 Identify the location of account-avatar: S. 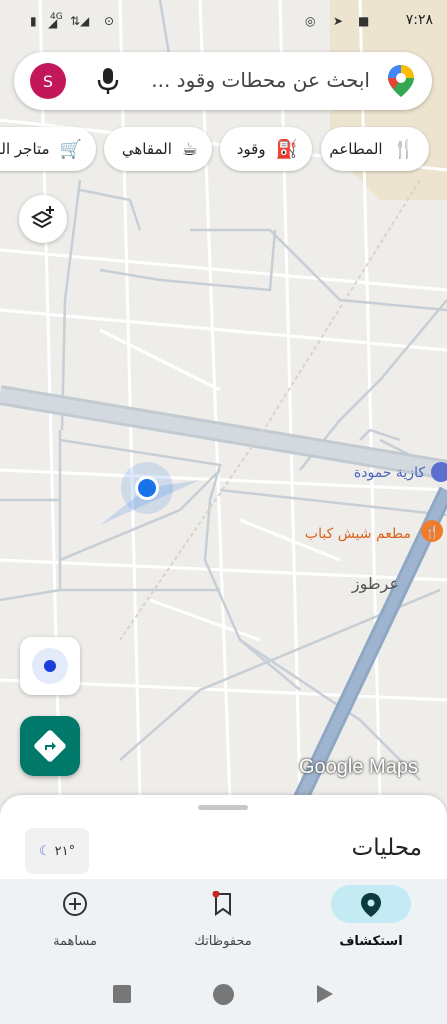
(48, 81).